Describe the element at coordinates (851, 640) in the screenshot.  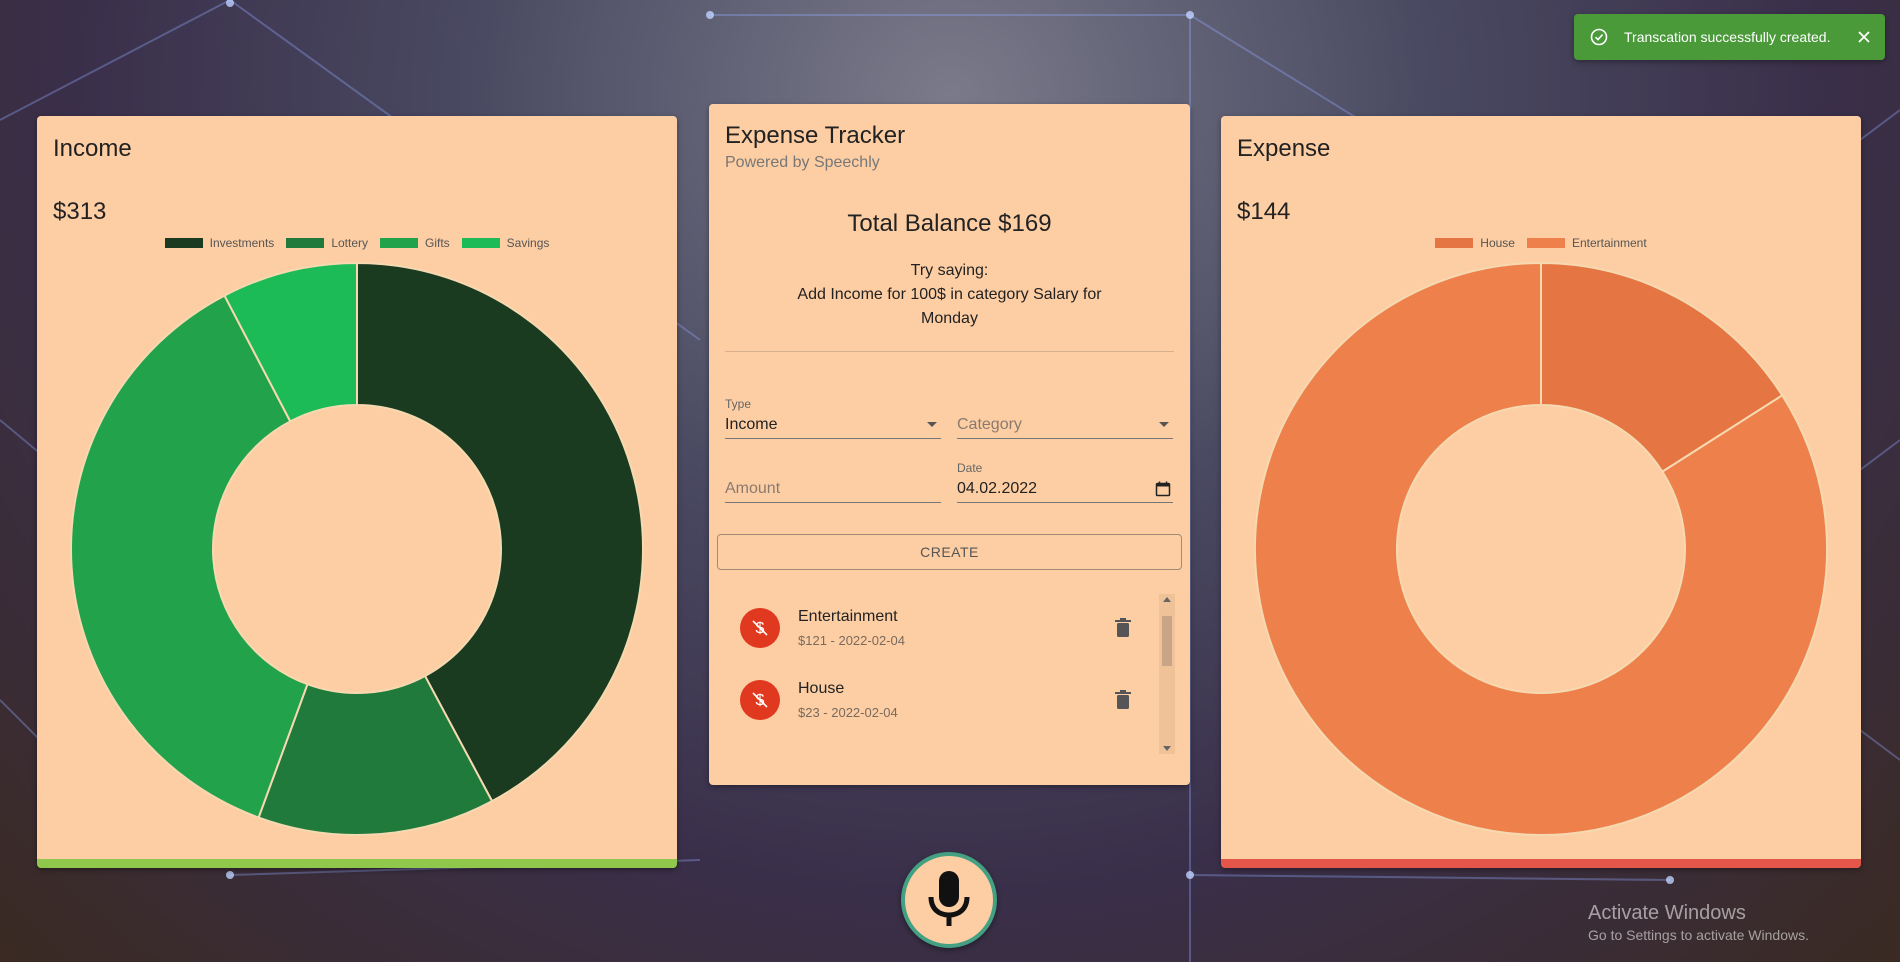
I see `transaction-detail: $121 - 2022-02-04` at that location.